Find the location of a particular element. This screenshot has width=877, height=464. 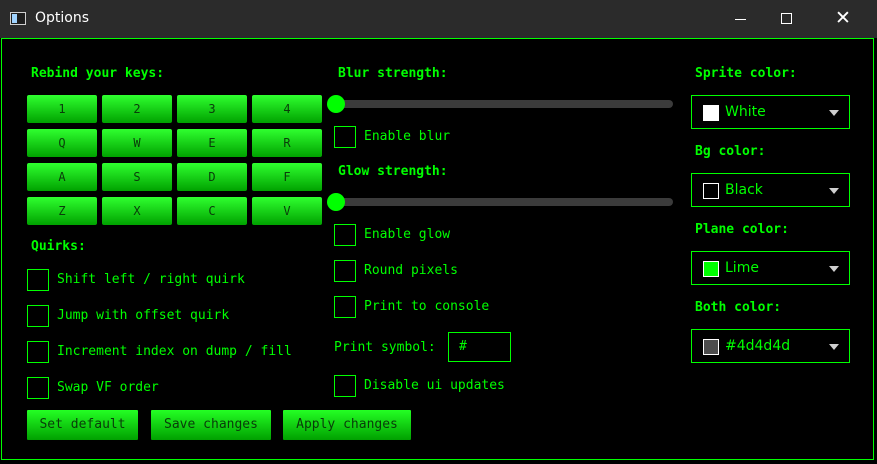

bg-color-swatch is located at coordinates (711, 191).